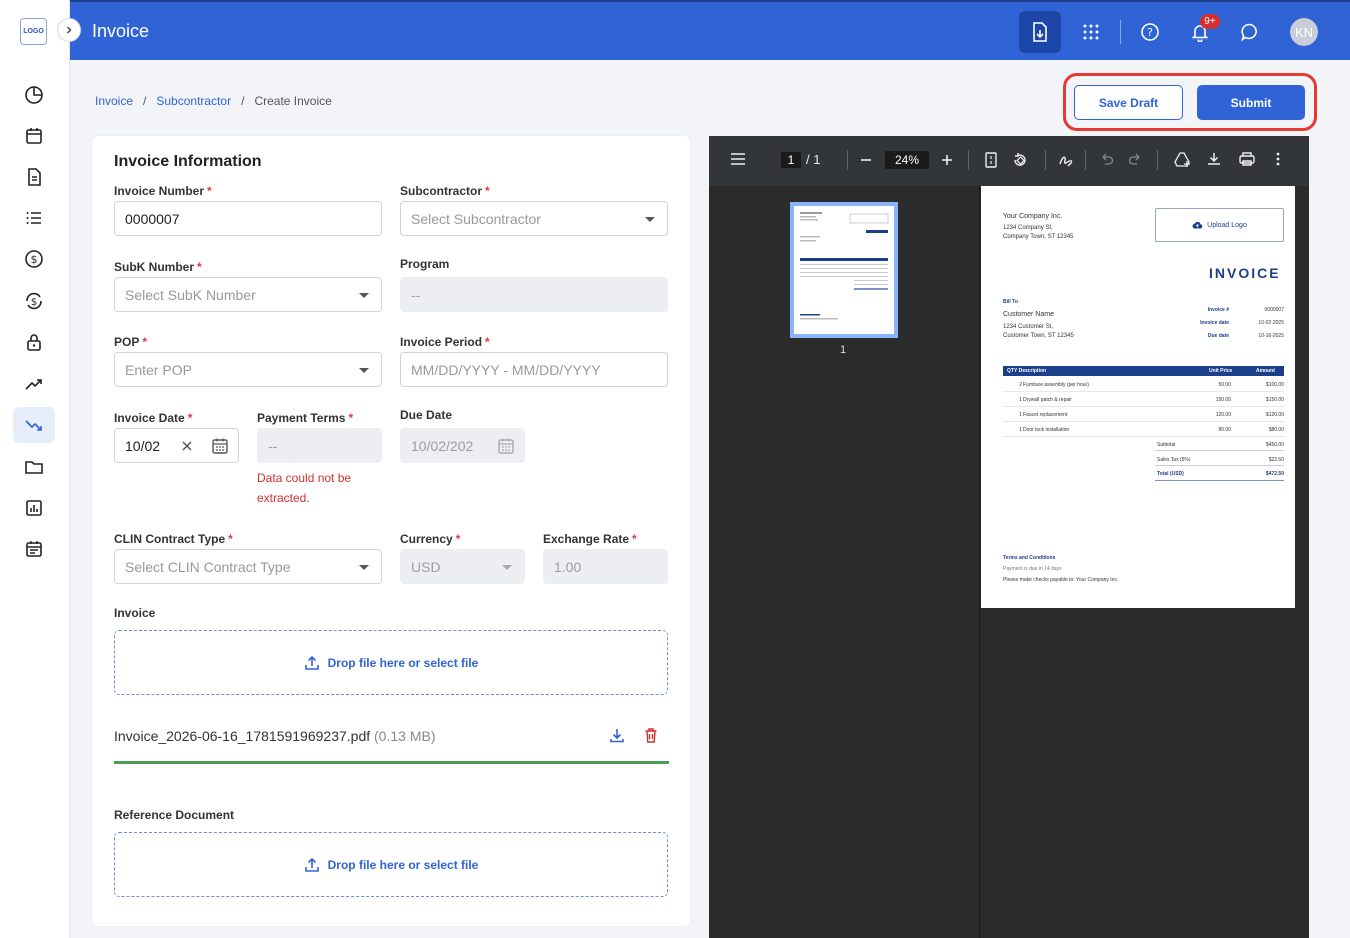 The image size is (1350, 938). I want to click on doc-meta-label: Due date, so click(1218, 336).